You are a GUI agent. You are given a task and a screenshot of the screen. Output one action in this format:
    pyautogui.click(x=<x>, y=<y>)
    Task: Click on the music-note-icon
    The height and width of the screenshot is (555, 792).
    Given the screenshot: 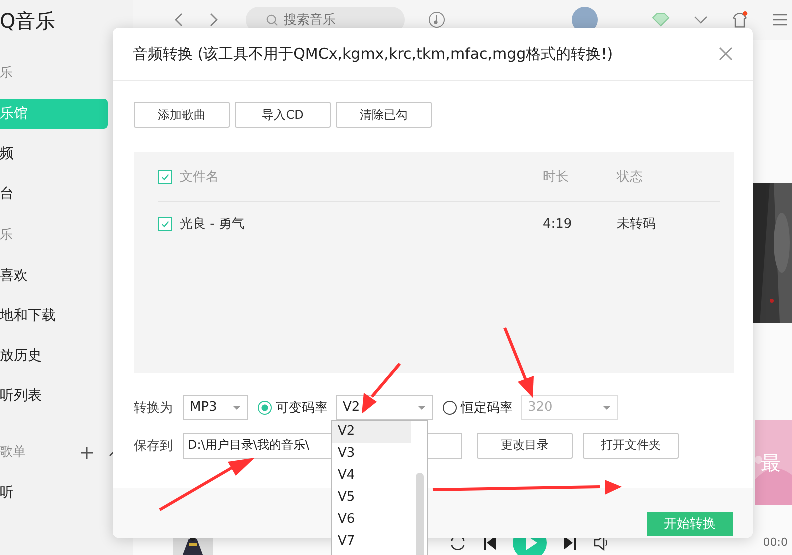 What is the action you would take?
    pyautogui.click(x=437, y=20)
    